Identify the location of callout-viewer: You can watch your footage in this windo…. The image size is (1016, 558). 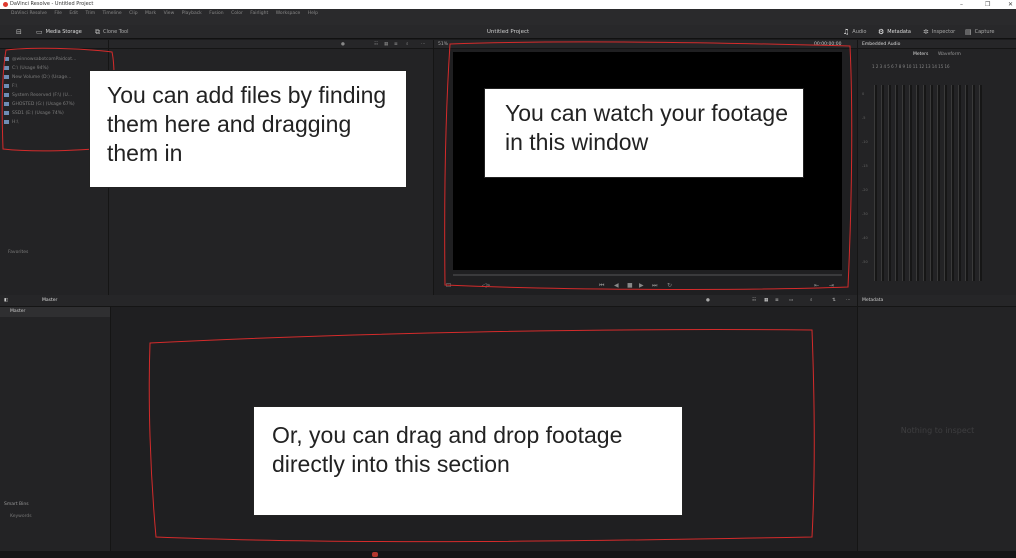
(644, 133).